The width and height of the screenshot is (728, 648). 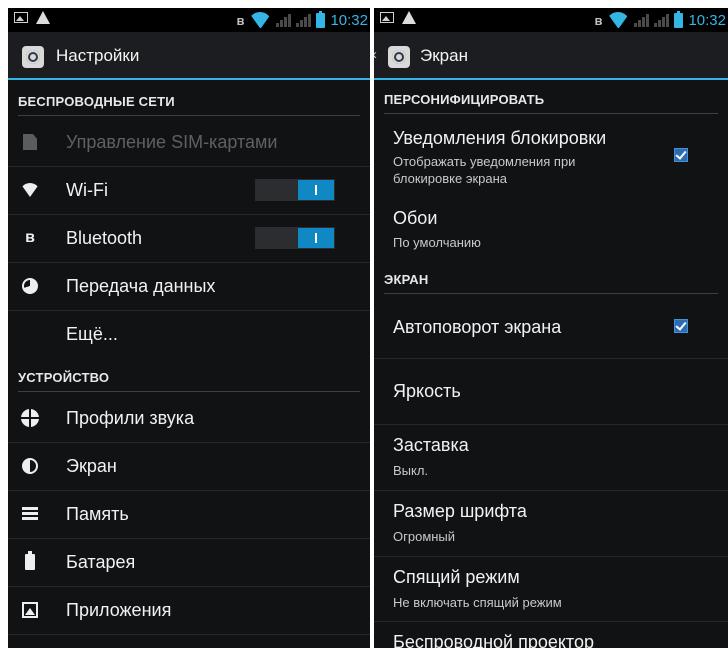 I want to click on menu-item-battery: Батарея, so click(x=189, y=562).